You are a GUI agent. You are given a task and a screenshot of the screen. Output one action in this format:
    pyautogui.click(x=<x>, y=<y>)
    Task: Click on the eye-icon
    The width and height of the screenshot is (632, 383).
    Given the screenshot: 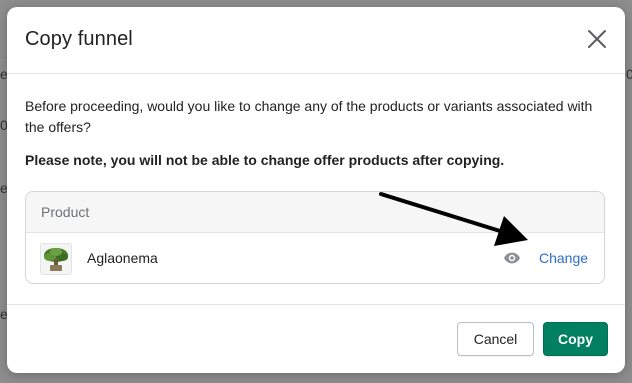 What is the action you would take?
    pyautogui.click(x=512, y=258)
    